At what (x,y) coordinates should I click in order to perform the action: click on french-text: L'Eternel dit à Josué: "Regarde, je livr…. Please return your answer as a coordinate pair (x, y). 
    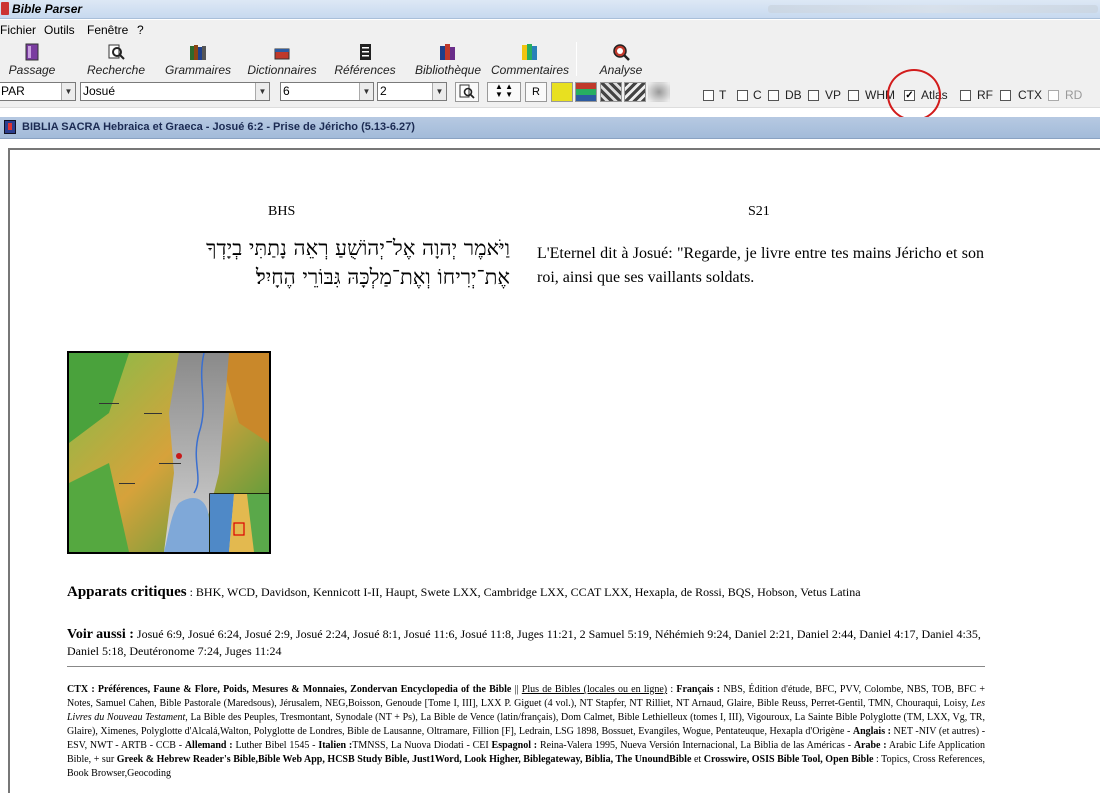
    Looking at the image, I should click on (760, 265).